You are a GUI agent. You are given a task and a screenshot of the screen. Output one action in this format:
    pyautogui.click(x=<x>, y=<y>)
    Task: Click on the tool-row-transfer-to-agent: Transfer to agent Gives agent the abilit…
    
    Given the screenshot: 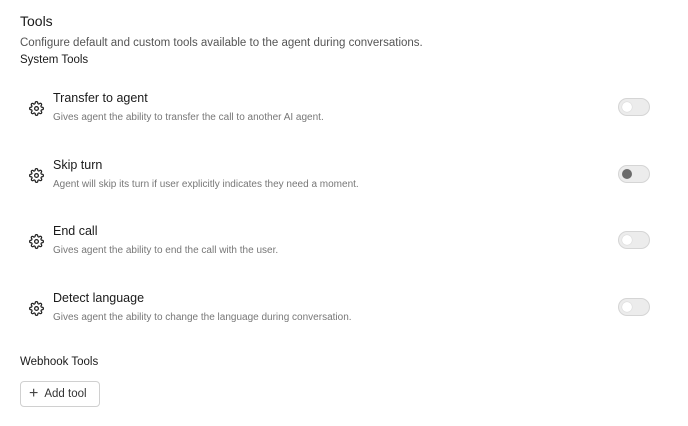 What is the action you would take?
    pyautogui.click(x=340, y=113)
    